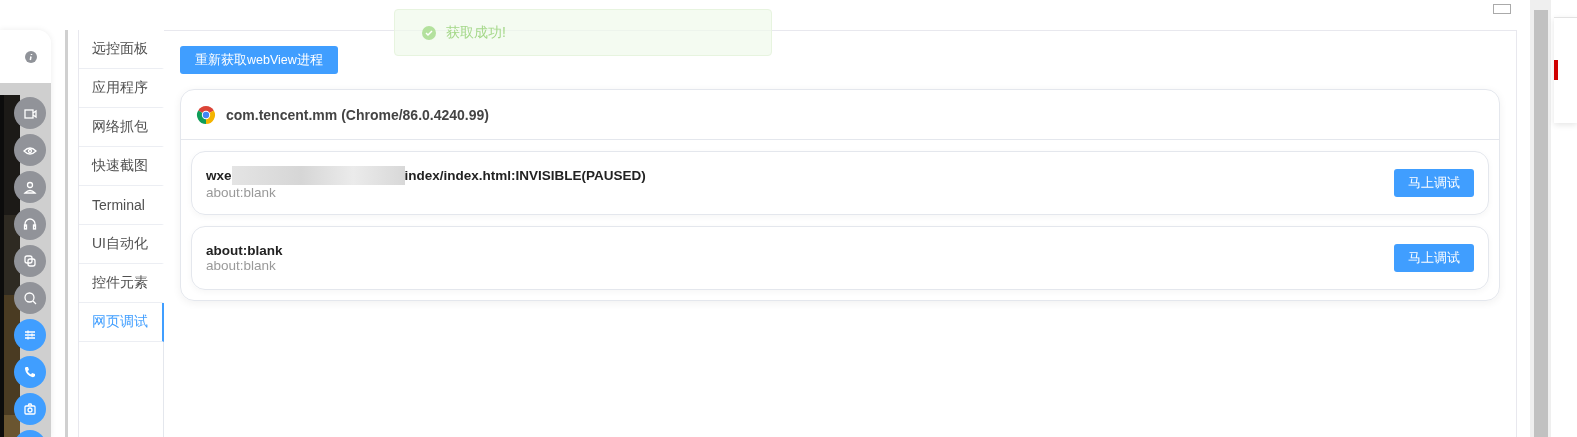 Image resolution: width=1577 pixels, height=437 pixels. Describe the element at coordinates (476, 32) in the screenshot. I see `toast-text: 获取成功!` at that location.